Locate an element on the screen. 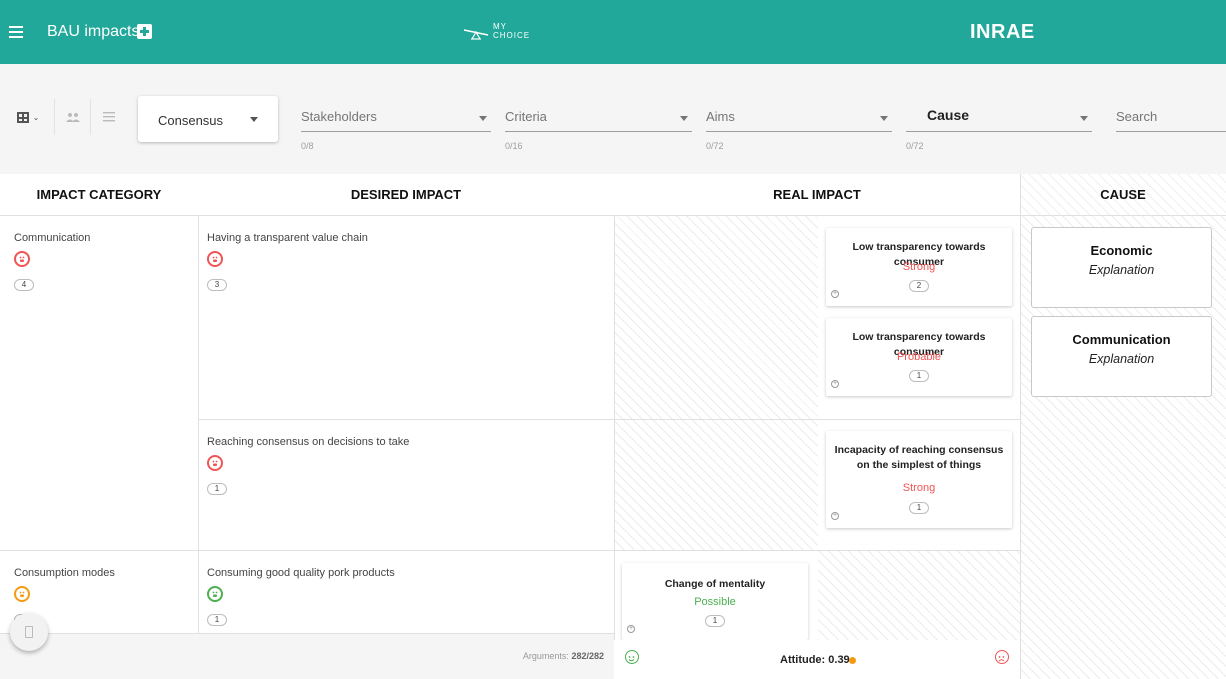  neutral-face-icon is located at coordinates (22, 594).